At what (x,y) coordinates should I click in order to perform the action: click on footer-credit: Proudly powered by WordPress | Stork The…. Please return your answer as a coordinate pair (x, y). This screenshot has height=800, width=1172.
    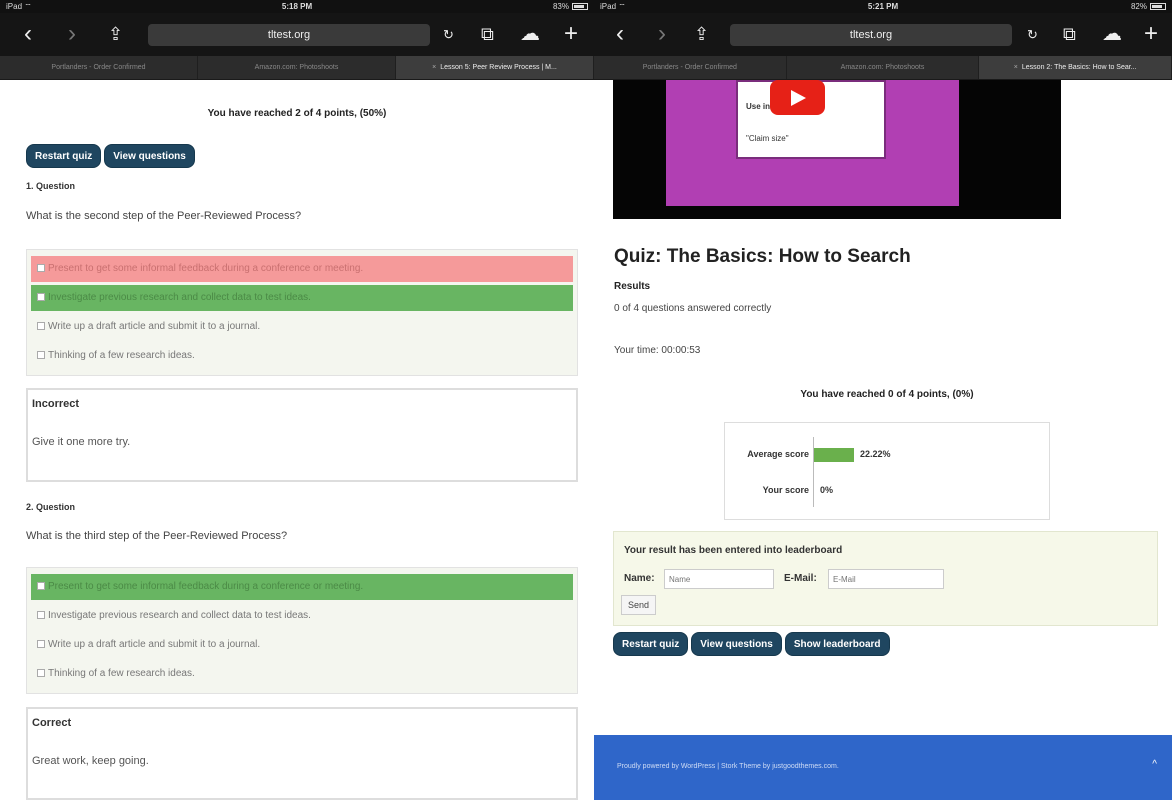
    Looking at the image, I should click on (728, 766).